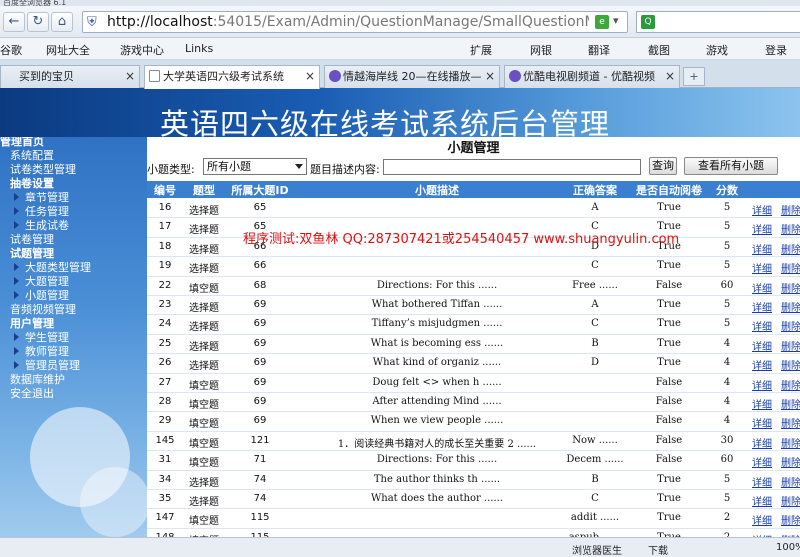  Describe the element at coordinates (599, 50) in the screenshot. I see `toolbar-translate: 翻译` at that location.